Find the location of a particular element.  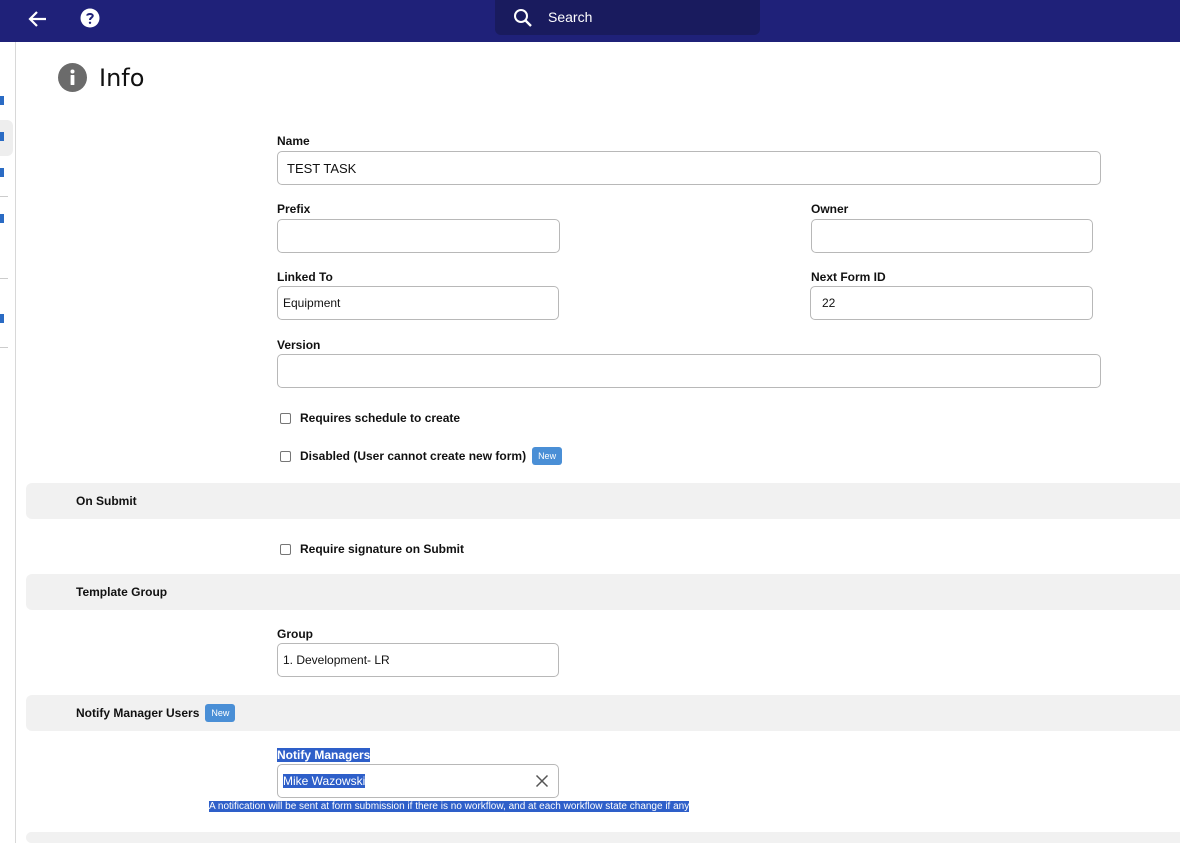

notify-managers-label: Notify Managers is located at coordinates (324, 755).